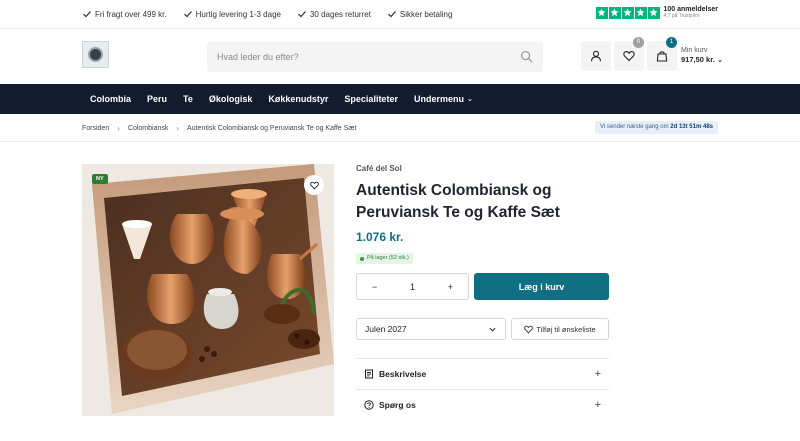 The height and width of the screenshot is (441, 800). What do you see at coordinates (400, 141) in the screenshot?
I see `divider` at bounding box center [400, 141].